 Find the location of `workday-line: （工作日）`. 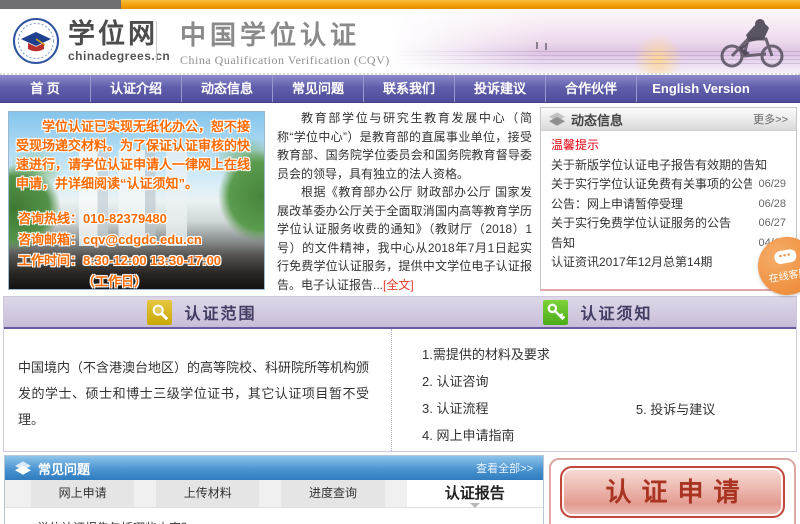

workday-line: （工作日） is located at coordinates (115, 281).